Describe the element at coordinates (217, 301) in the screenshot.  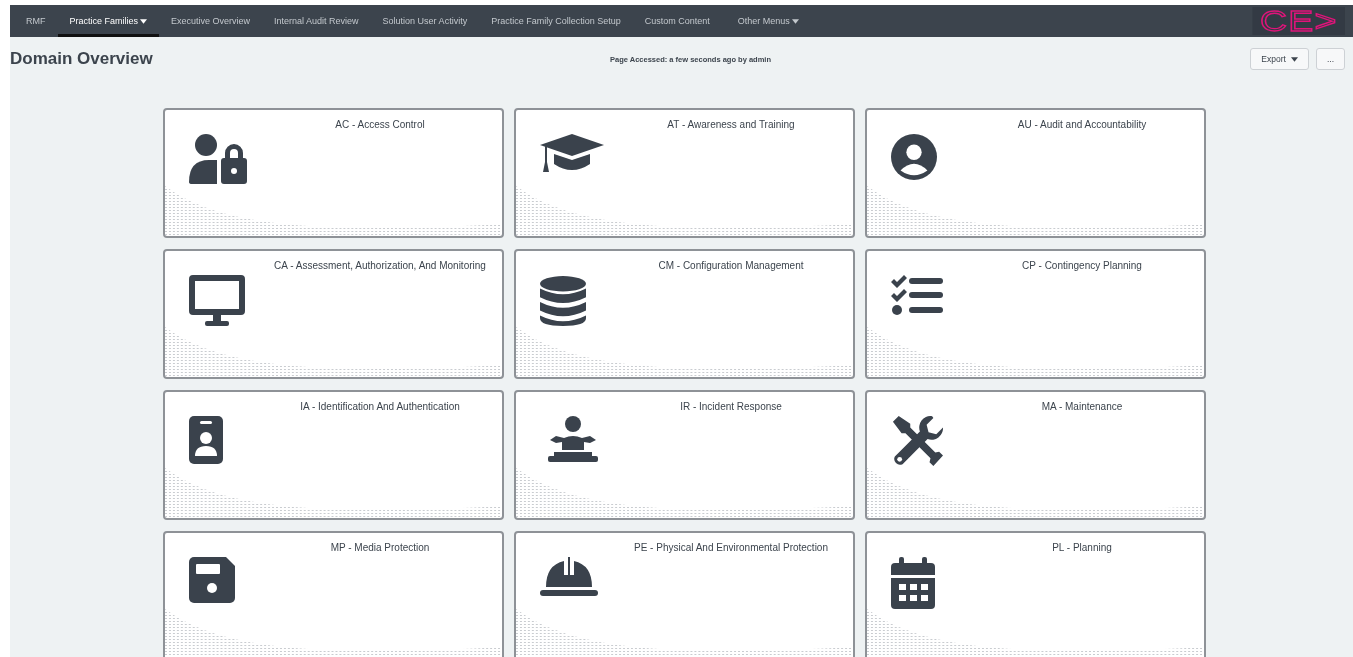
I see `monitor-icon` at that location.